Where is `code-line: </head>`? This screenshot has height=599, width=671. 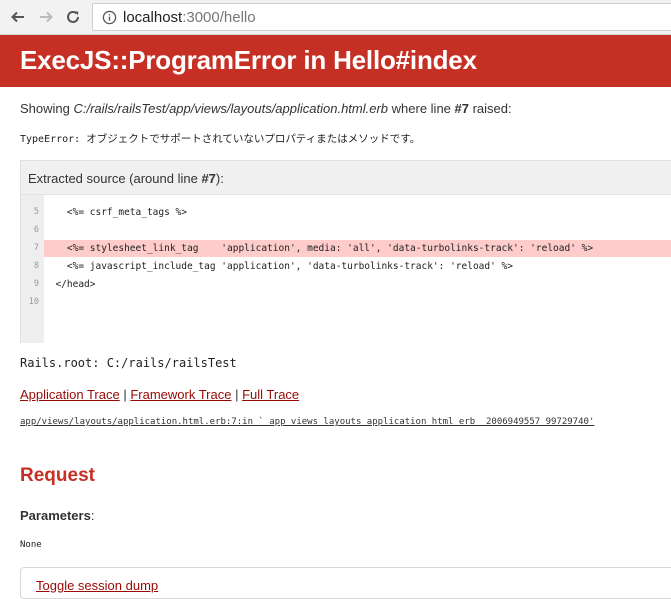
code-line: </head> is located at coordinates (70, 284).